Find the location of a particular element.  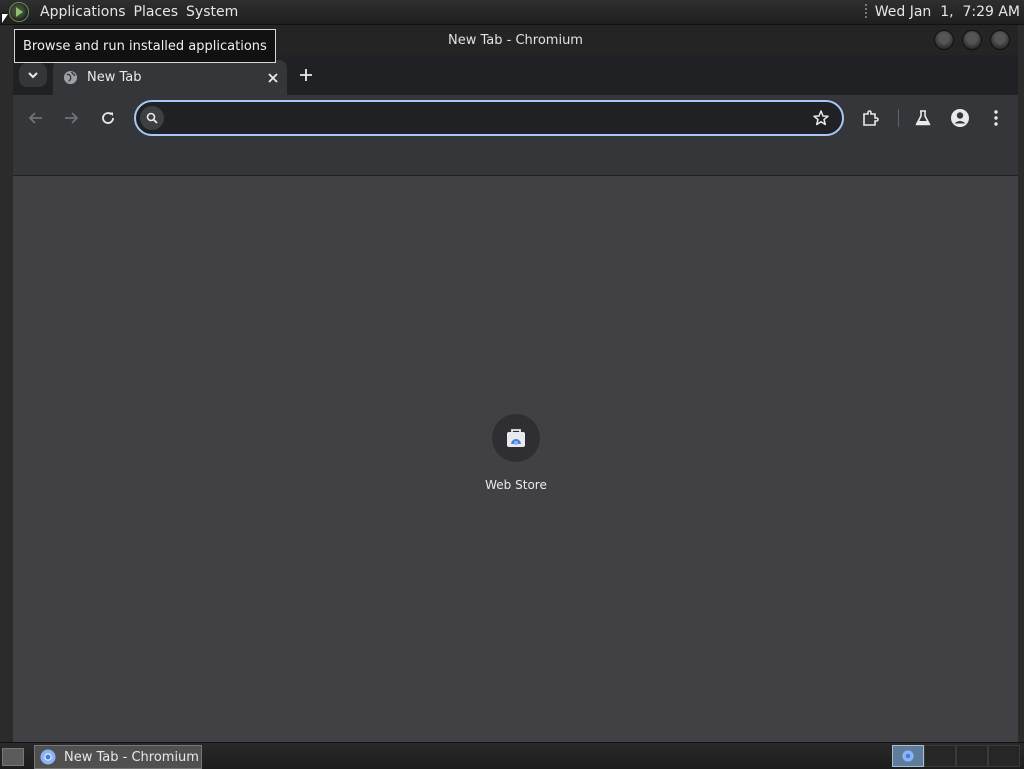

back-arrow-icon is located at coordinates (35, 118).